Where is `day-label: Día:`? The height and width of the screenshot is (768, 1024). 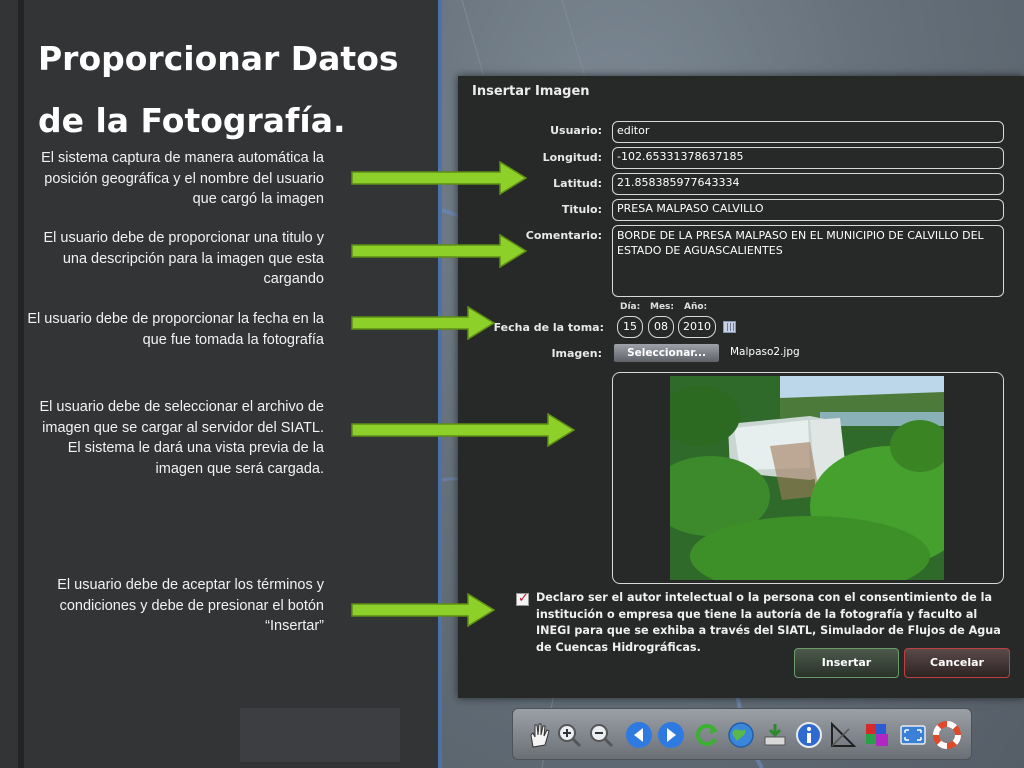 day-label: Día: is located at coordinates (630, 307).